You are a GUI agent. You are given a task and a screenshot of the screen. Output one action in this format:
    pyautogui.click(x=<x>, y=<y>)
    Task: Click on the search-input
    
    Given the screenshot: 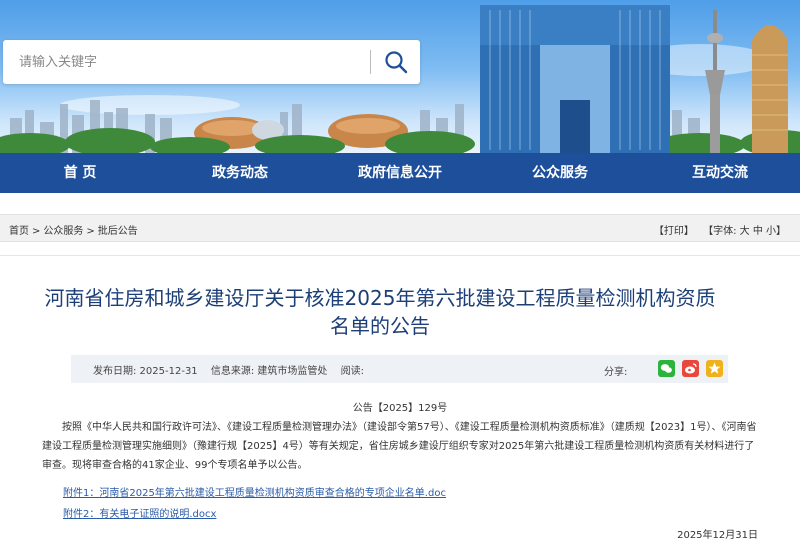 What is the action you would take?
    pyautogui.click(x=183, y=62)
    